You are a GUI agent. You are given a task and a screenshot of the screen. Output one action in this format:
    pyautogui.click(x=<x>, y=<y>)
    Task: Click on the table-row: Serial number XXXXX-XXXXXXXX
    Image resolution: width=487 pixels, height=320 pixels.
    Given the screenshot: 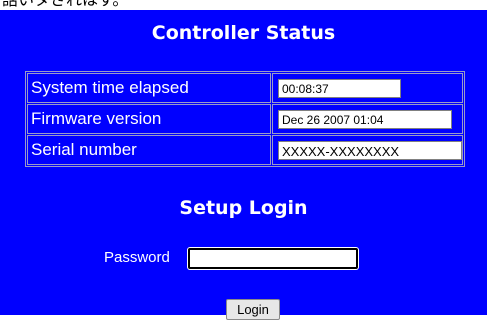 What is the action you would take?
    pyautogui.click(x=245, y=150)
    